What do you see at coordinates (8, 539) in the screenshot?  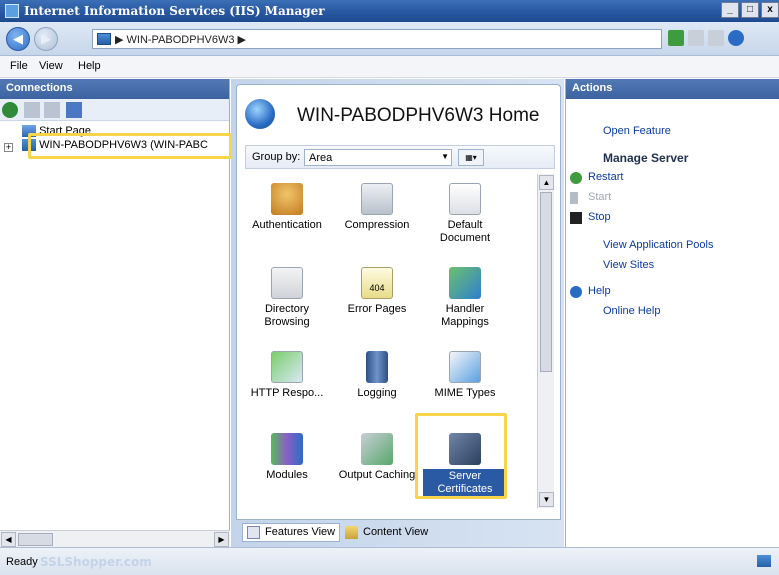 I see `scroll-left-arrow: ◀` at bounding box center [8, 539].